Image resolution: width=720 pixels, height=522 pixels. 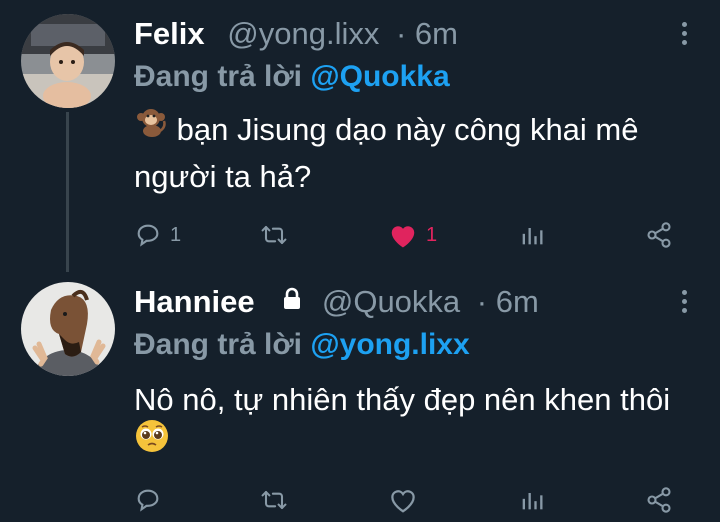 What do you see at coordinates (360, 235) in the screenshot?
I see `tweet-actions: 1 1` at bounding box center [360, 235].